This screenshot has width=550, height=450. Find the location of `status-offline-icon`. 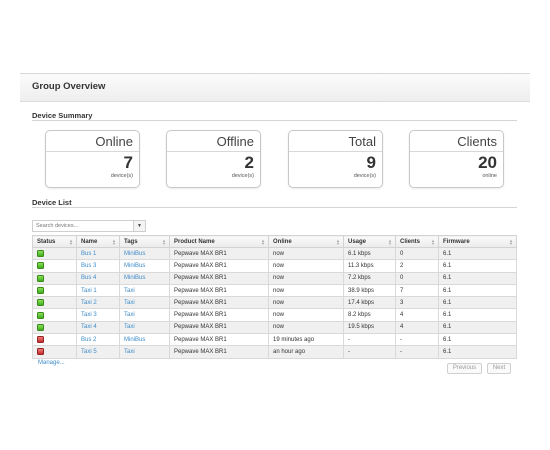

status-offline-icon is located at coordinates (40, 352).